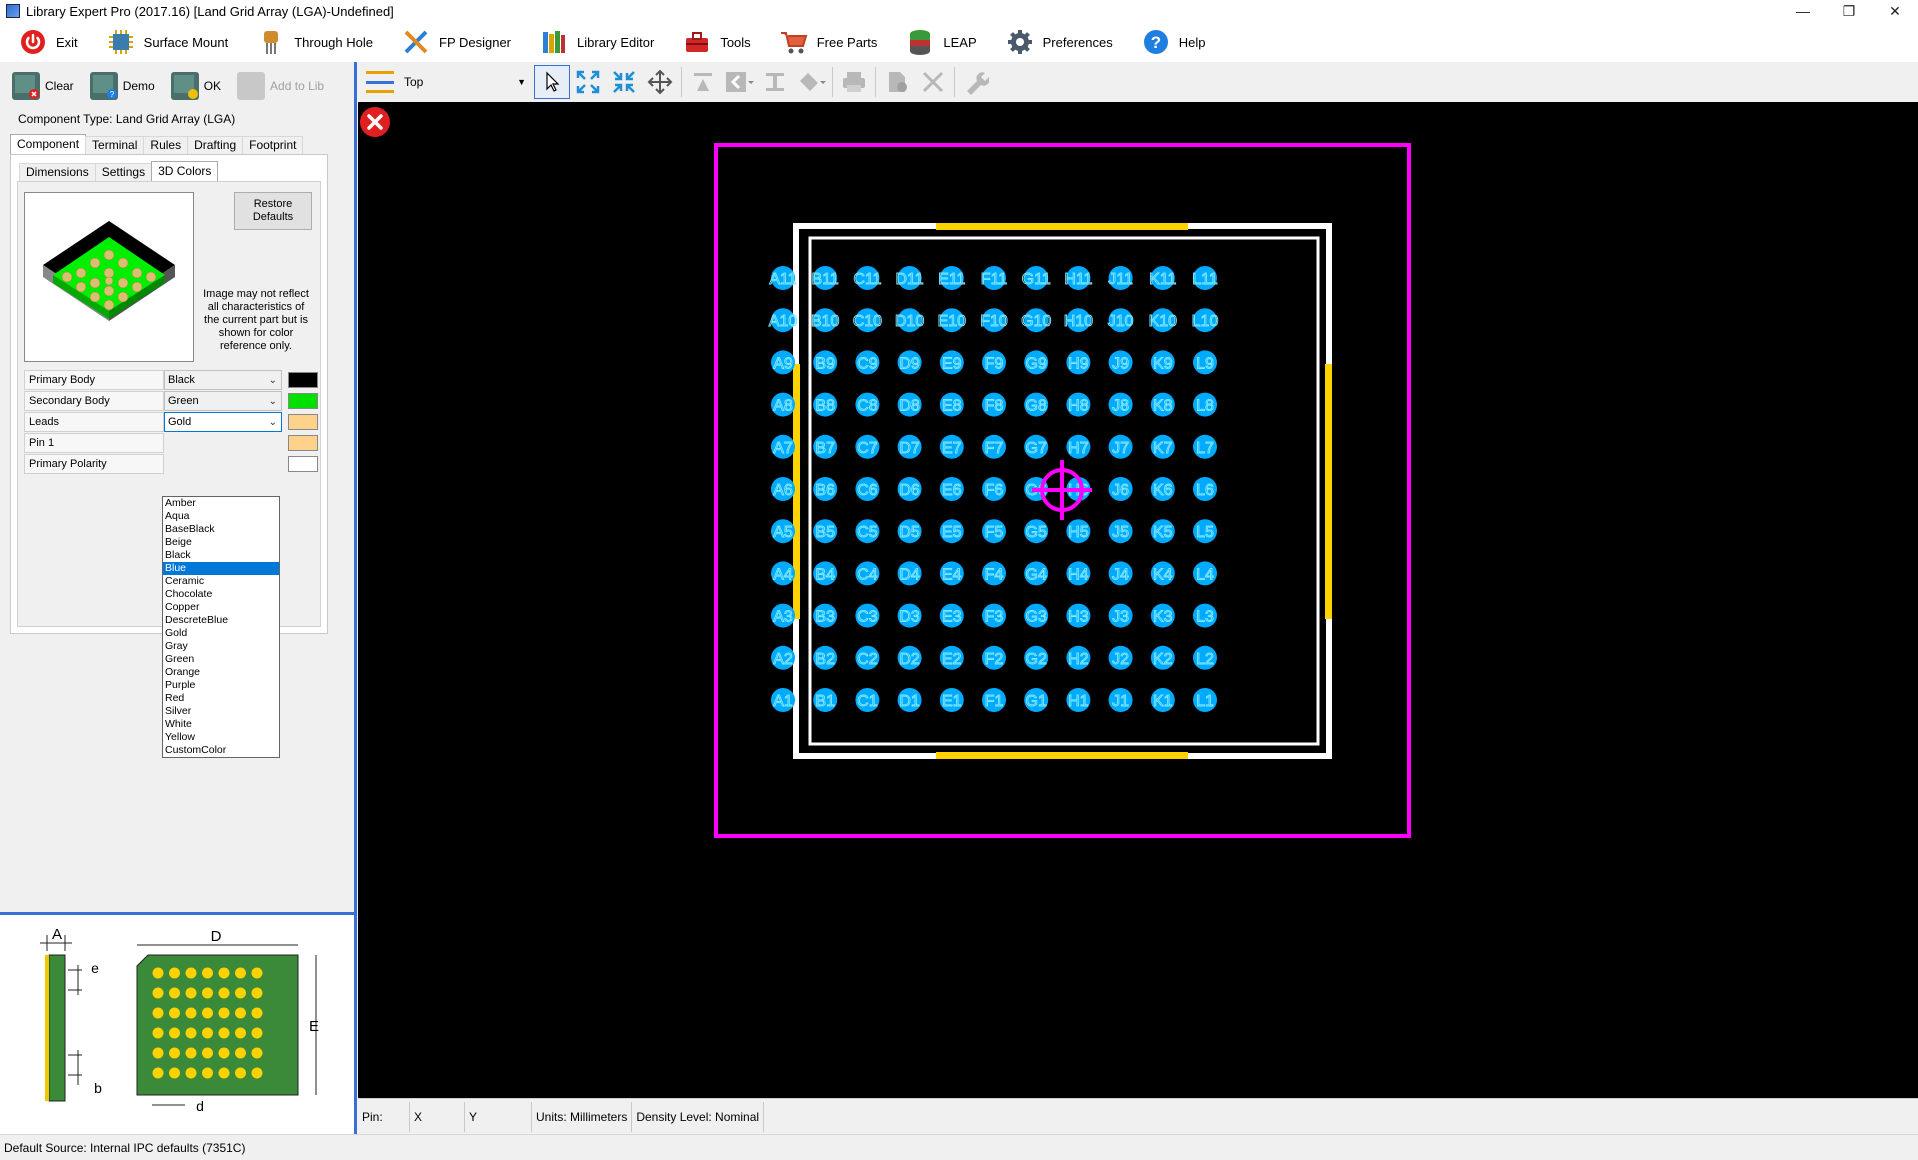 This screenshot has width=1918, height=1160. What do you see at coordinates (867, 531) in the screenshot?
I see `pad: C5` at bounding box center [867, 531].